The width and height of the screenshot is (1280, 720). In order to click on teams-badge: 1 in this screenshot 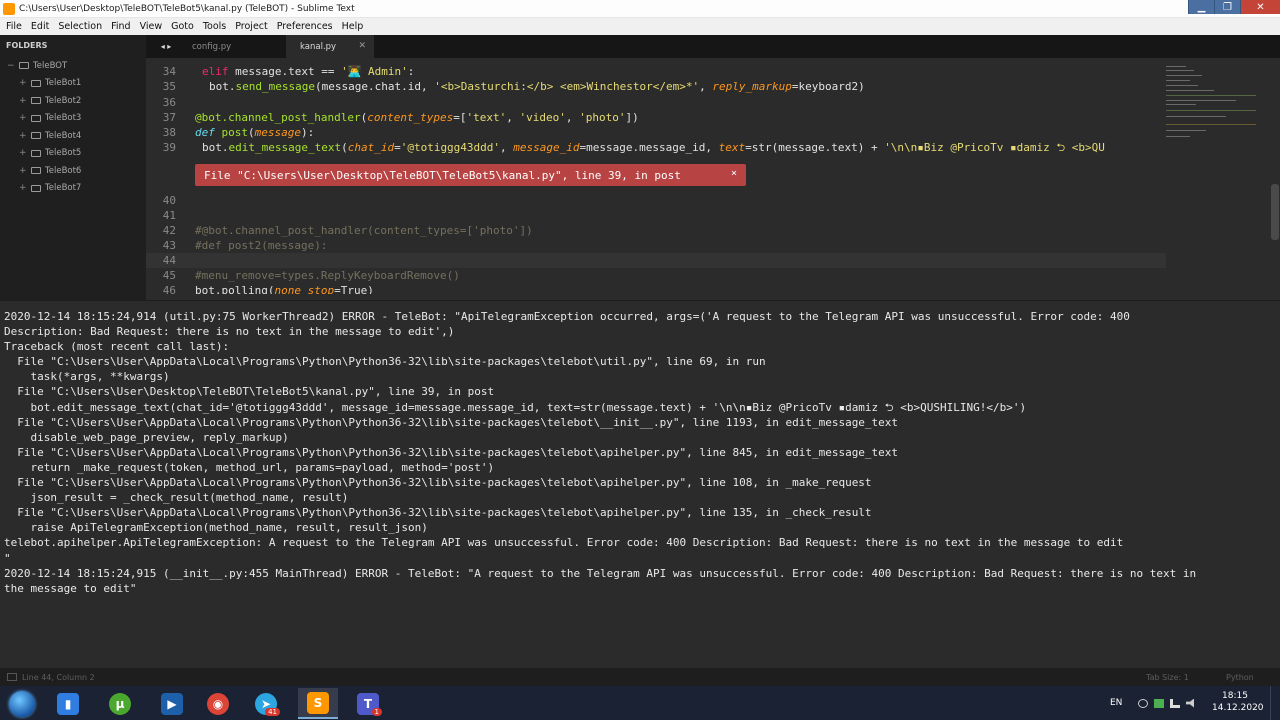, I will do `click(376, 712)`.